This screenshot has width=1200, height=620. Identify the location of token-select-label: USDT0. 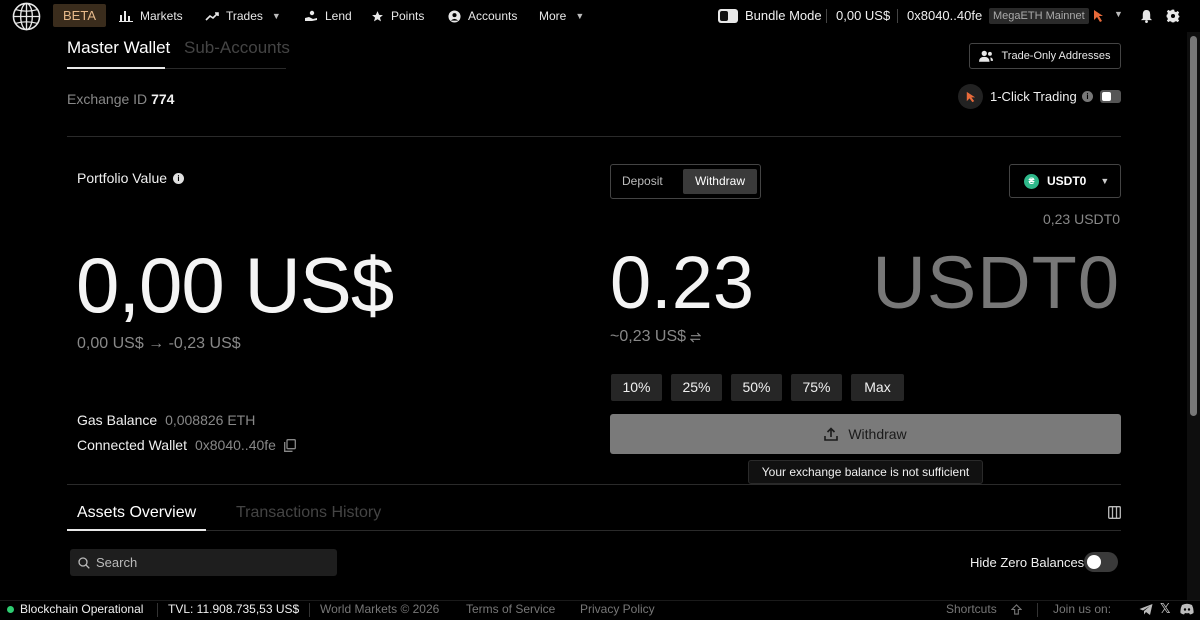
(1067, 181).